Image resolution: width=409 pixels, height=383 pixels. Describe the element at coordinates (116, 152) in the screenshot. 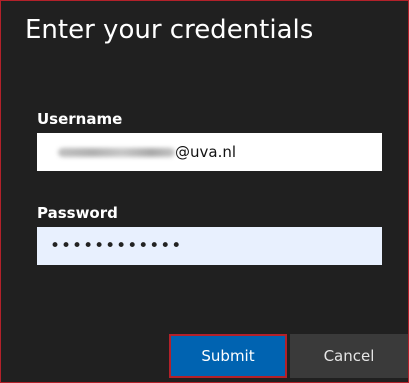

I see `username-redacted-text` at that location.